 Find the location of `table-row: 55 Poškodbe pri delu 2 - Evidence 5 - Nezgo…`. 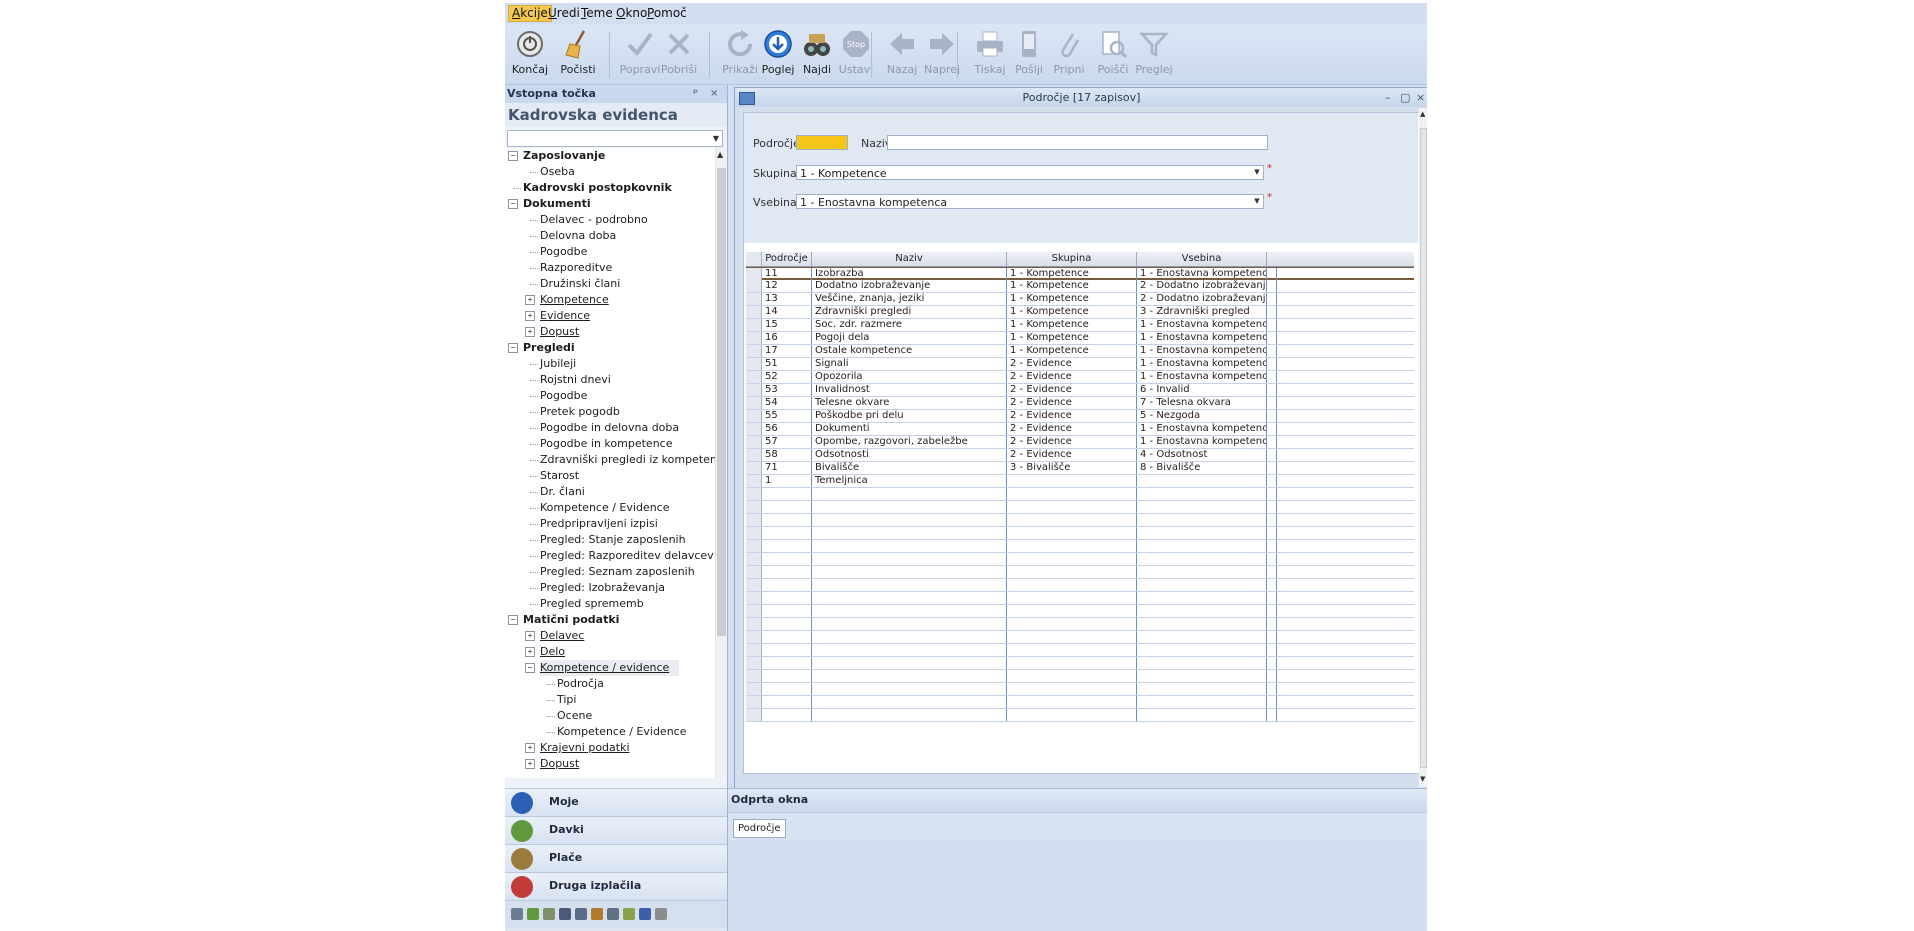

table-row: 55 Poškodbe pri delu 2 - Evidence 5 - Nezgo… is located at coordinates (1080, 416).